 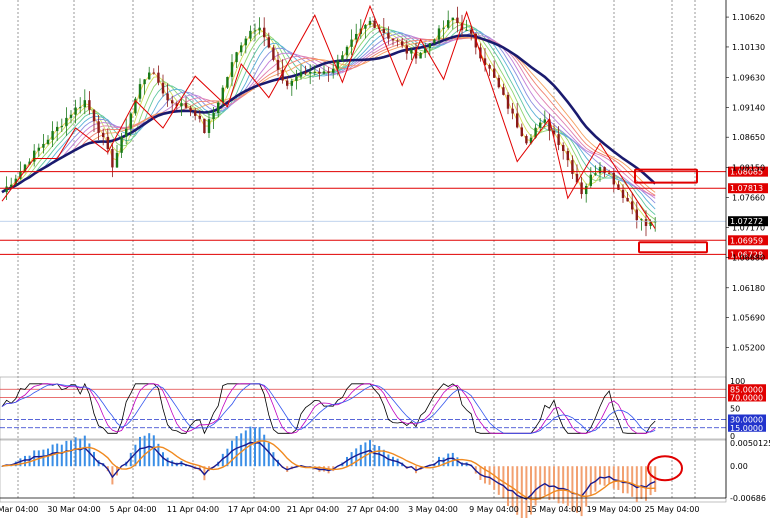 I want to click on rsi-y-tick: 50, so click(x=735, y=409).